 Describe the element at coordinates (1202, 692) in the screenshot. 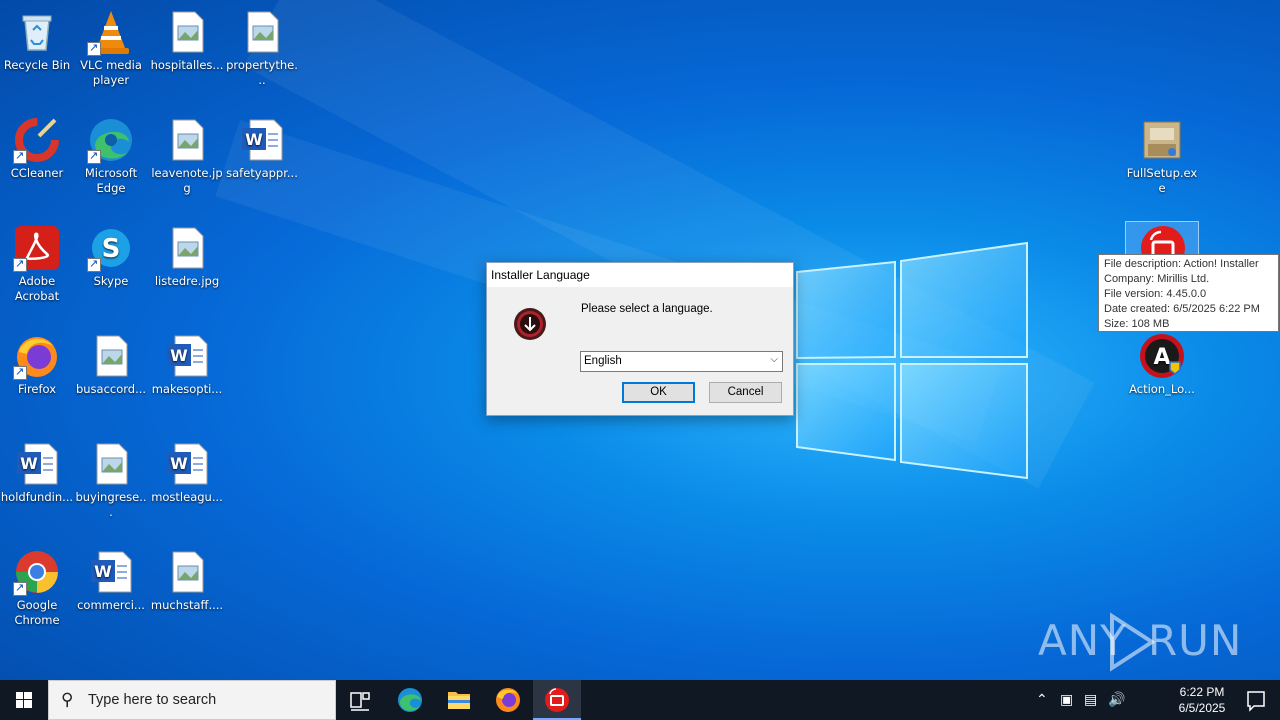

I see `clock-time: 6:22 PM` at that location.